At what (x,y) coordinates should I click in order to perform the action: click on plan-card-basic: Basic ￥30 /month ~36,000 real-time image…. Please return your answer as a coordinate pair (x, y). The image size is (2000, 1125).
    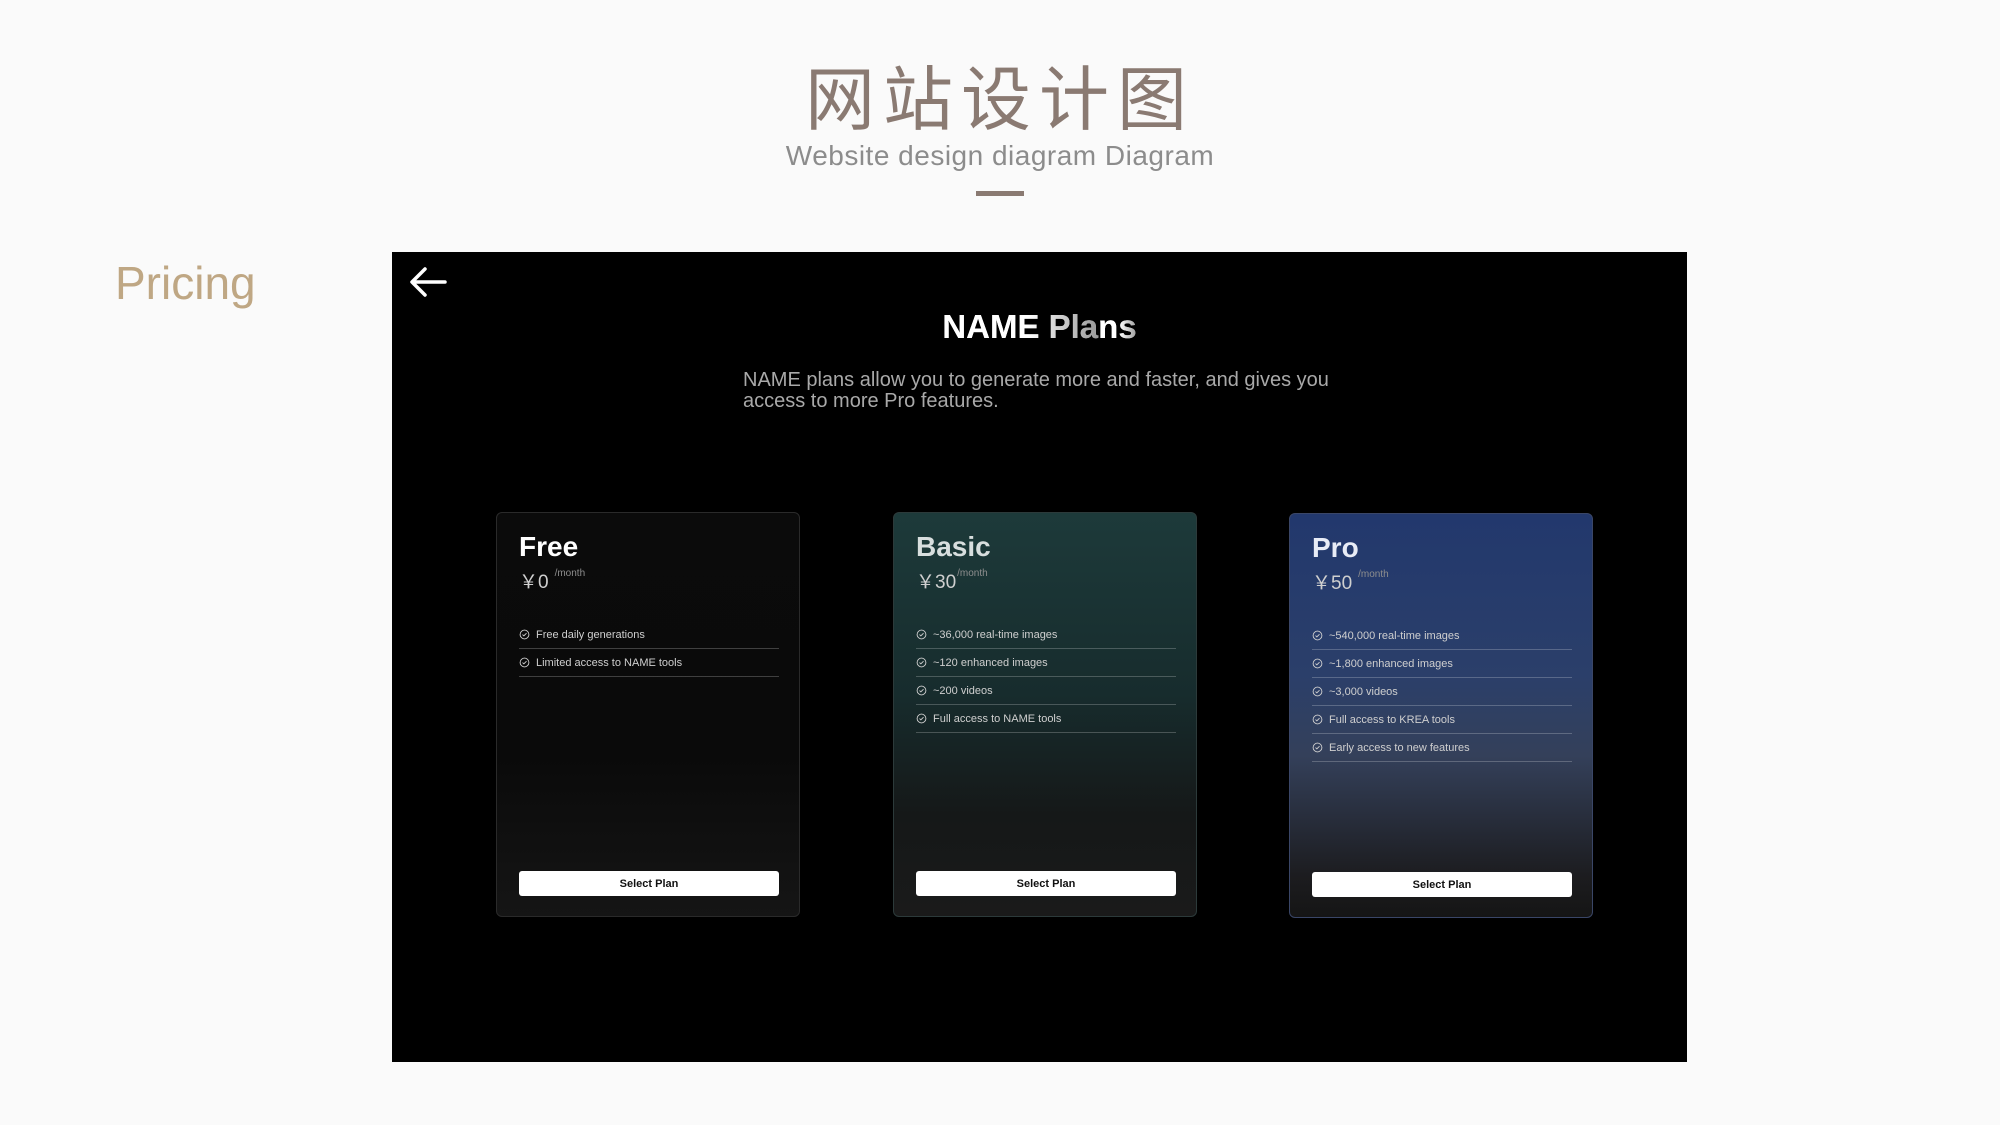
    Looking at the image, I should click on (1045, 714).